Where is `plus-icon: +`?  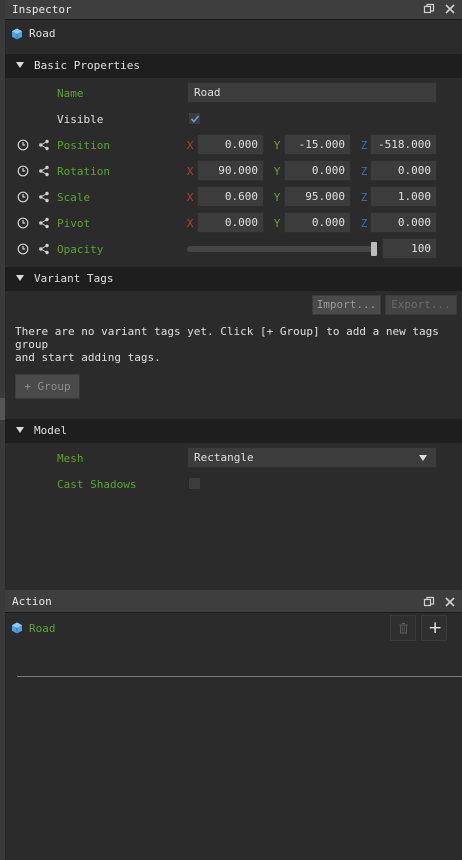 plus-icon: + is located at coordinates (435, 628).